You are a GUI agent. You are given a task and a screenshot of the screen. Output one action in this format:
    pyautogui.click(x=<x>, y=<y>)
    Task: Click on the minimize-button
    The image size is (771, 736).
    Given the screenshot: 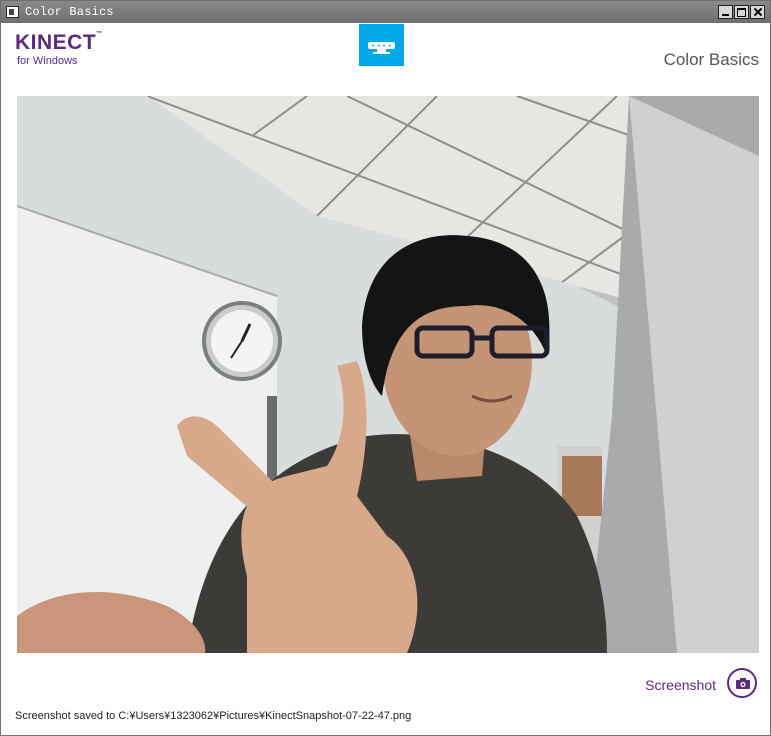 What is the action you would take?
    pyautogui.click(x=725, y=12)
    